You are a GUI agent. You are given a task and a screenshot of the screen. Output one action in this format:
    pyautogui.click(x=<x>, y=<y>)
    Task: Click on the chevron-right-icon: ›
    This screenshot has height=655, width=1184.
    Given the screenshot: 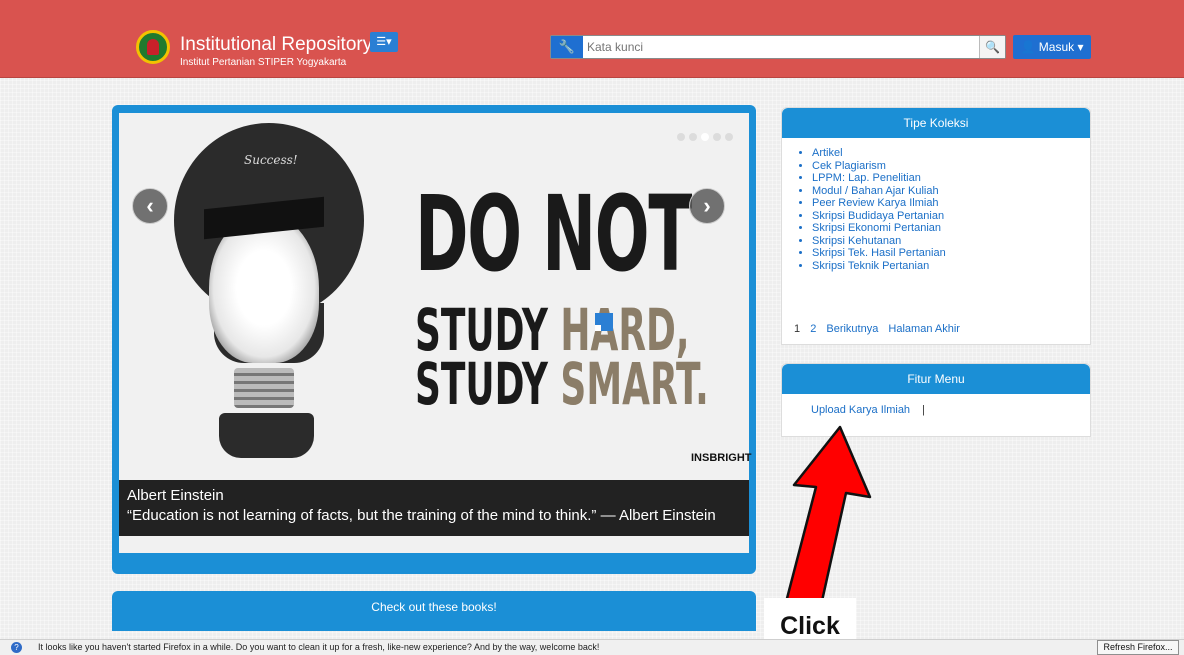 What is the action you would take?
    pyautogui.click(x=707, y=205)
    